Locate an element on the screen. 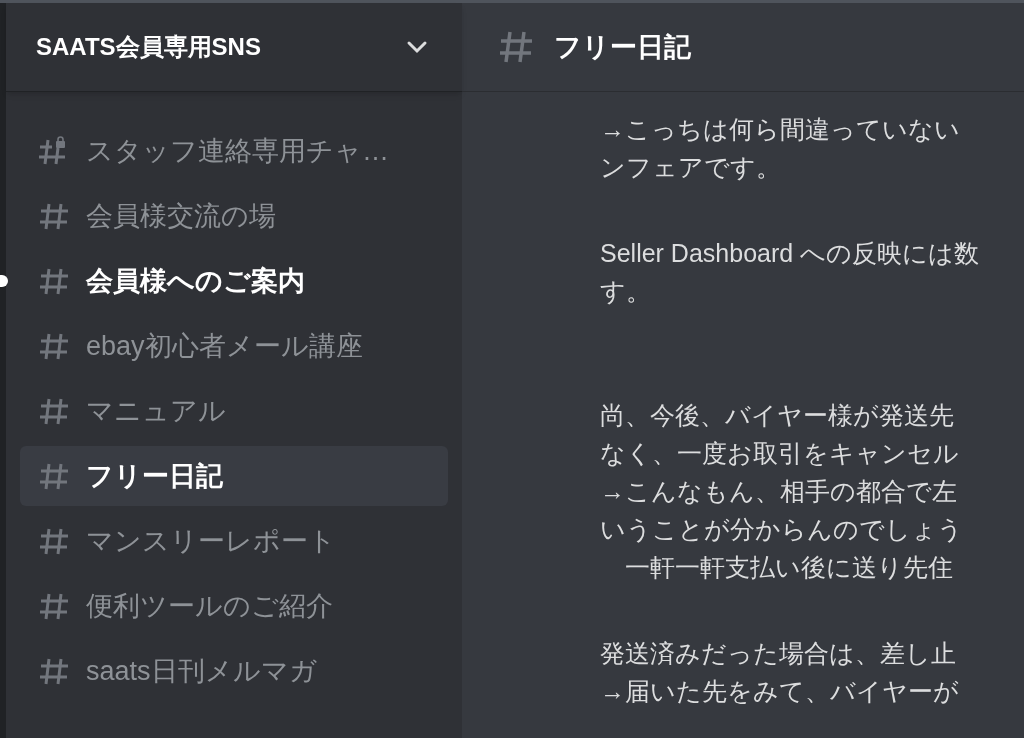 The image size is (1024, 738). channel-item: 便利ツールのご紹介 is located at coordinates (234, 606).